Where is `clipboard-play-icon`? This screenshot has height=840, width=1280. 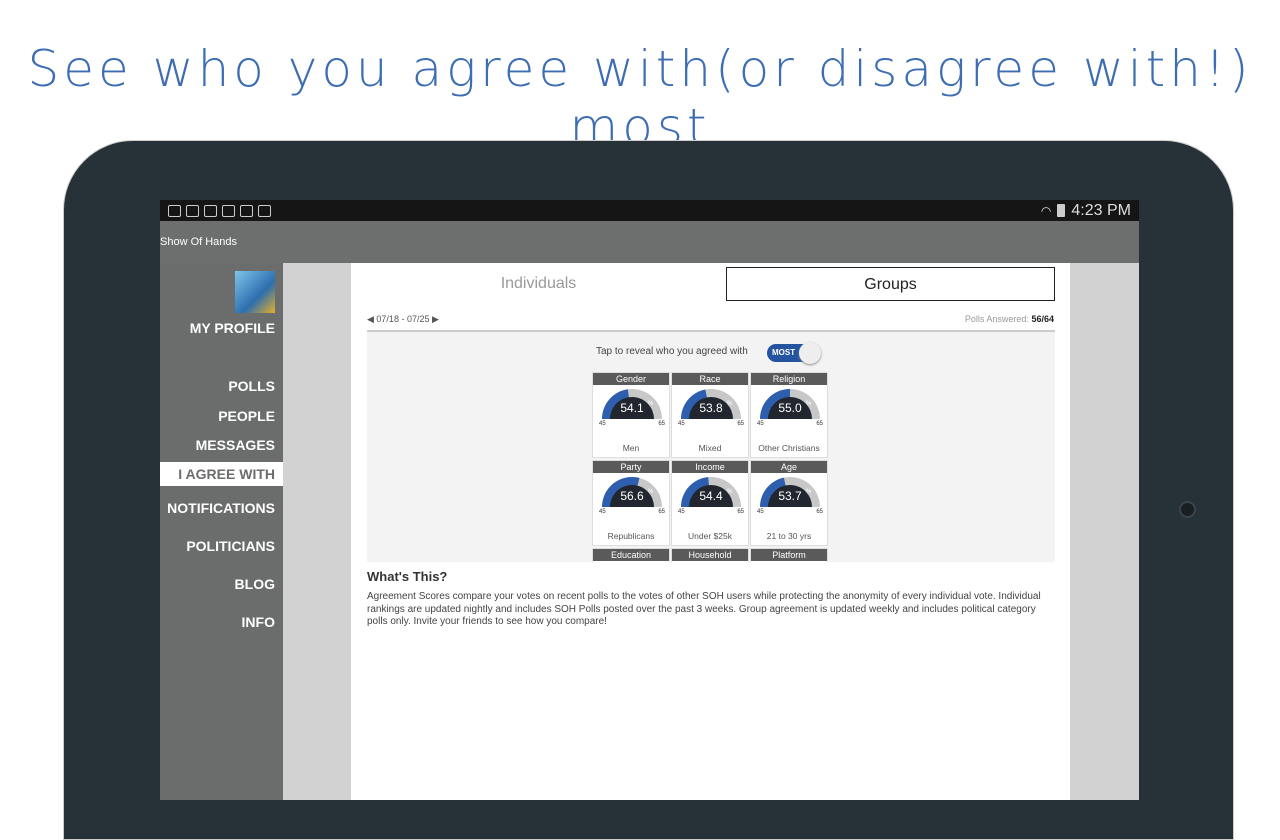
clipboard-play-icon is located at coordinates (264, 210).